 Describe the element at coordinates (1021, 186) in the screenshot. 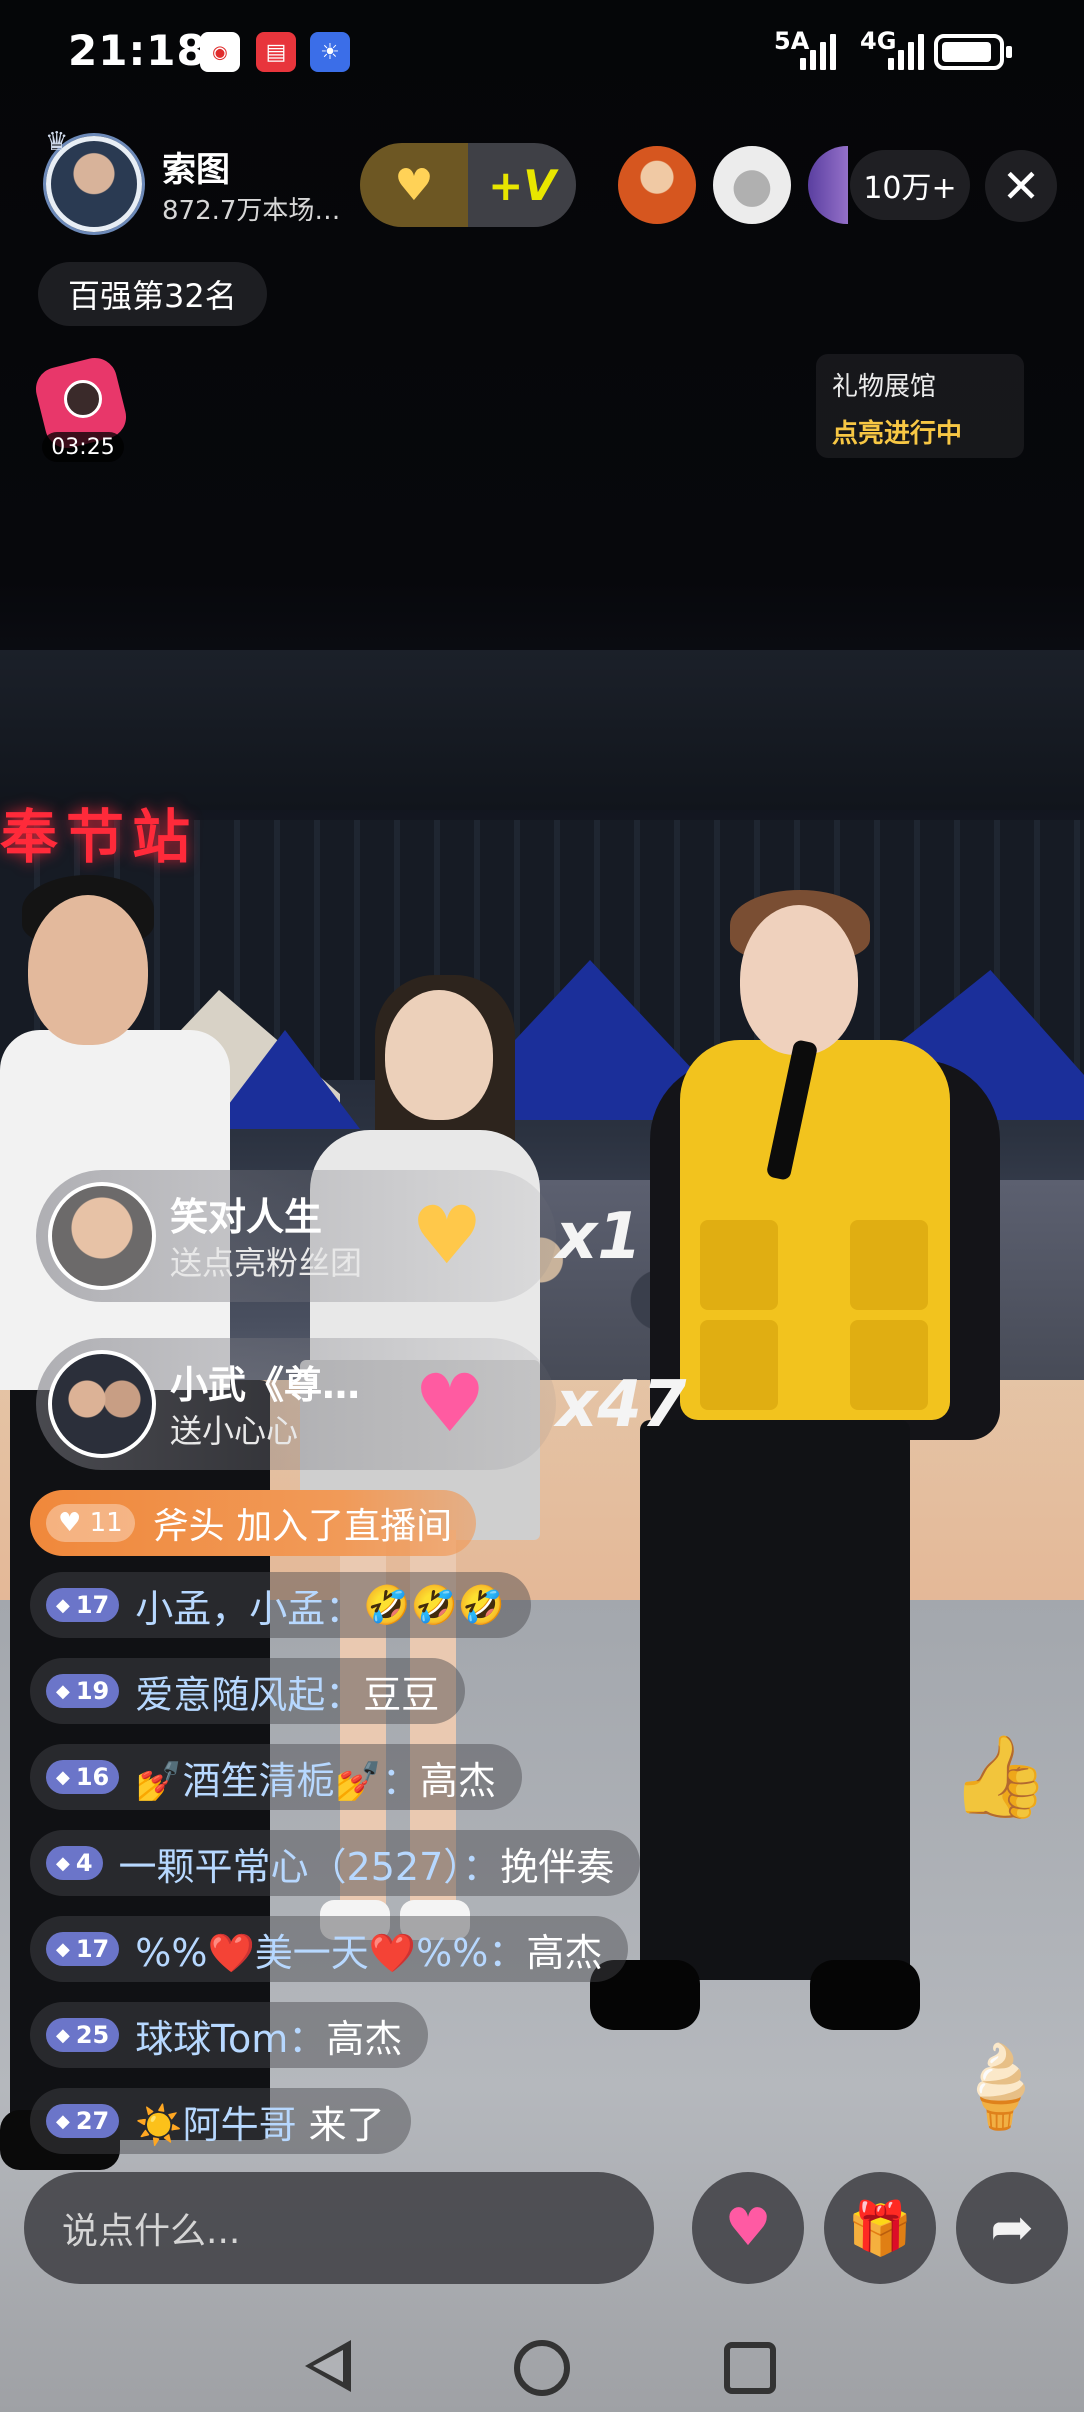

I see `close-button: ✕` at that location.